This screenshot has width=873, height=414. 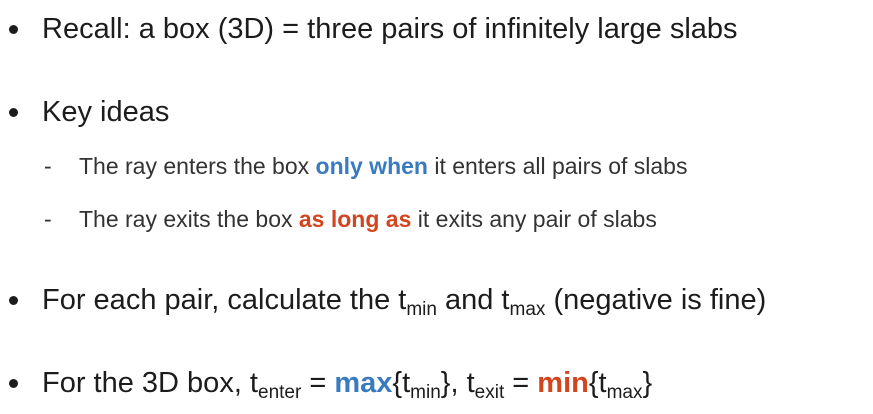 What do you see at coordinates (371, 166) in the screenshot?
I see `enters-highlight: only when` at bounding box center [371, 166].